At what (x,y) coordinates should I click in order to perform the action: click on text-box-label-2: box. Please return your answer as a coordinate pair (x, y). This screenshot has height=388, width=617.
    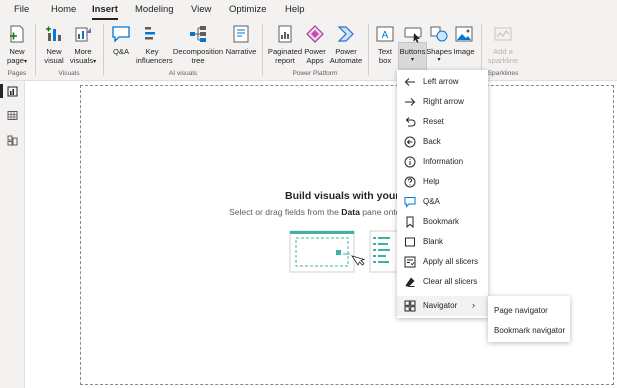
    Looking at the image, I should click on (385, 60).